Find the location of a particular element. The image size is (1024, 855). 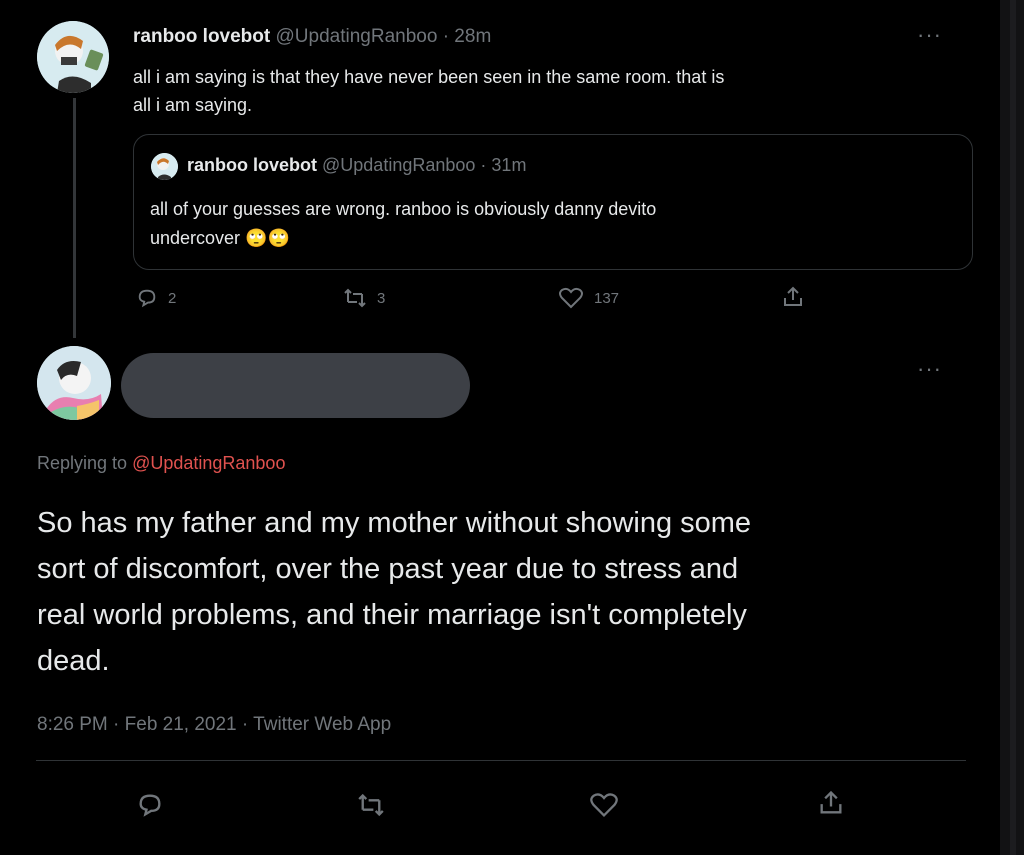

quoted-text-line: undercover 🙄🙄 is located at coordinates (403, 238).